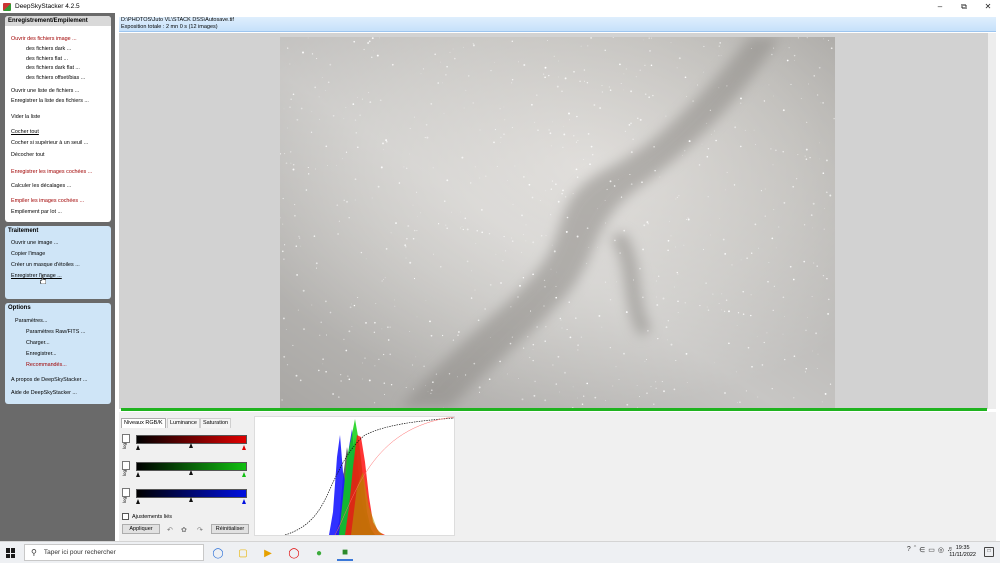  I want to click on reset-button: Réinitialiser, so click(230, 529).